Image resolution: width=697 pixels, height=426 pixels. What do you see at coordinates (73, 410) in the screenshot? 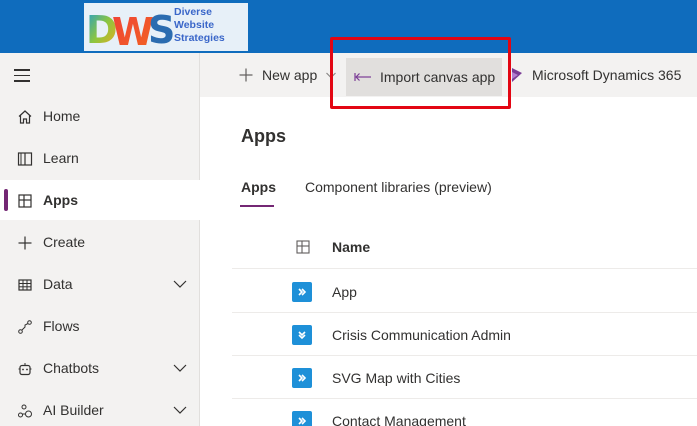
I see `sidebar-item-label: AI Builder` at bounding box center [73, 410].